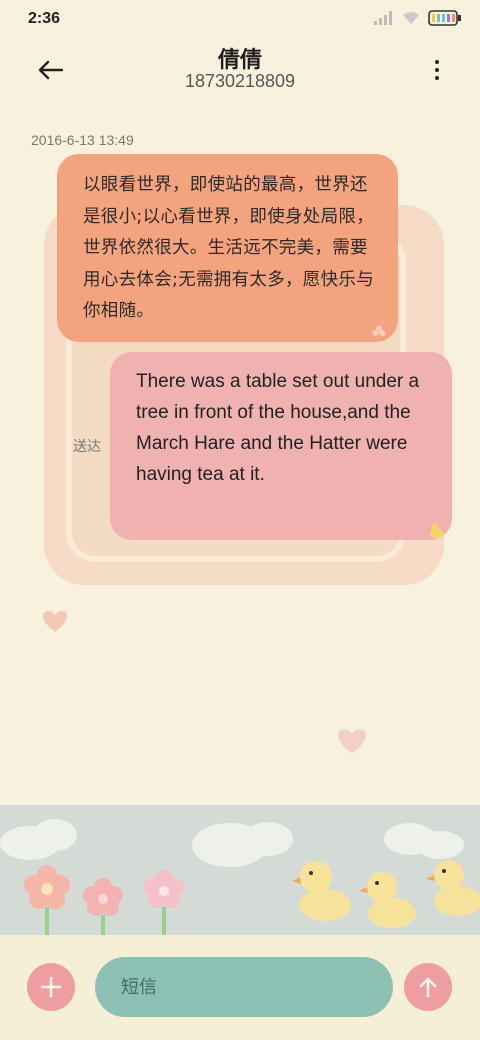 The image size is (480, 1040). I want to click on plus-icon, so click(51, 987).